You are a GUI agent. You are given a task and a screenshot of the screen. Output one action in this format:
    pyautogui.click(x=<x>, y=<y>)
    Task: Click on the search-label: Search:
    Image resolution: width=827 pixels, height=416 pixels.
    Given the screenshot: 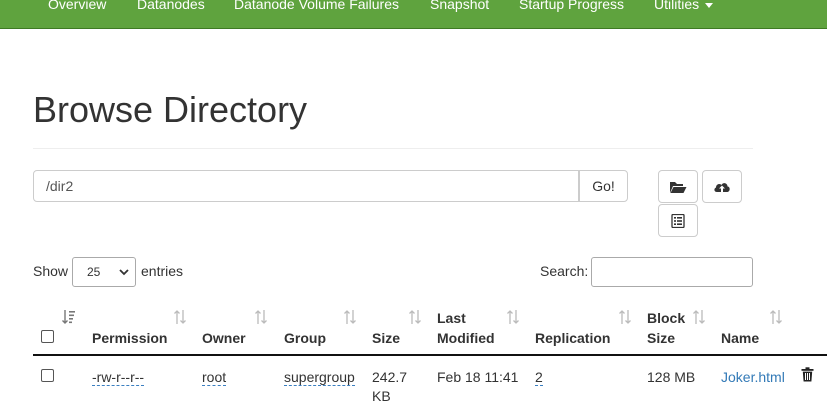 What is the action you would take?
    pyautogui.click(x=564, y=271)
    